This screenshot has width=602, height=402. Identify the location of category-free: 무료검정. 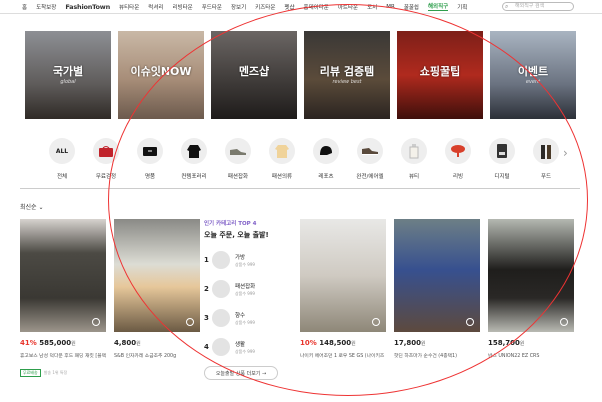
(106, 159).